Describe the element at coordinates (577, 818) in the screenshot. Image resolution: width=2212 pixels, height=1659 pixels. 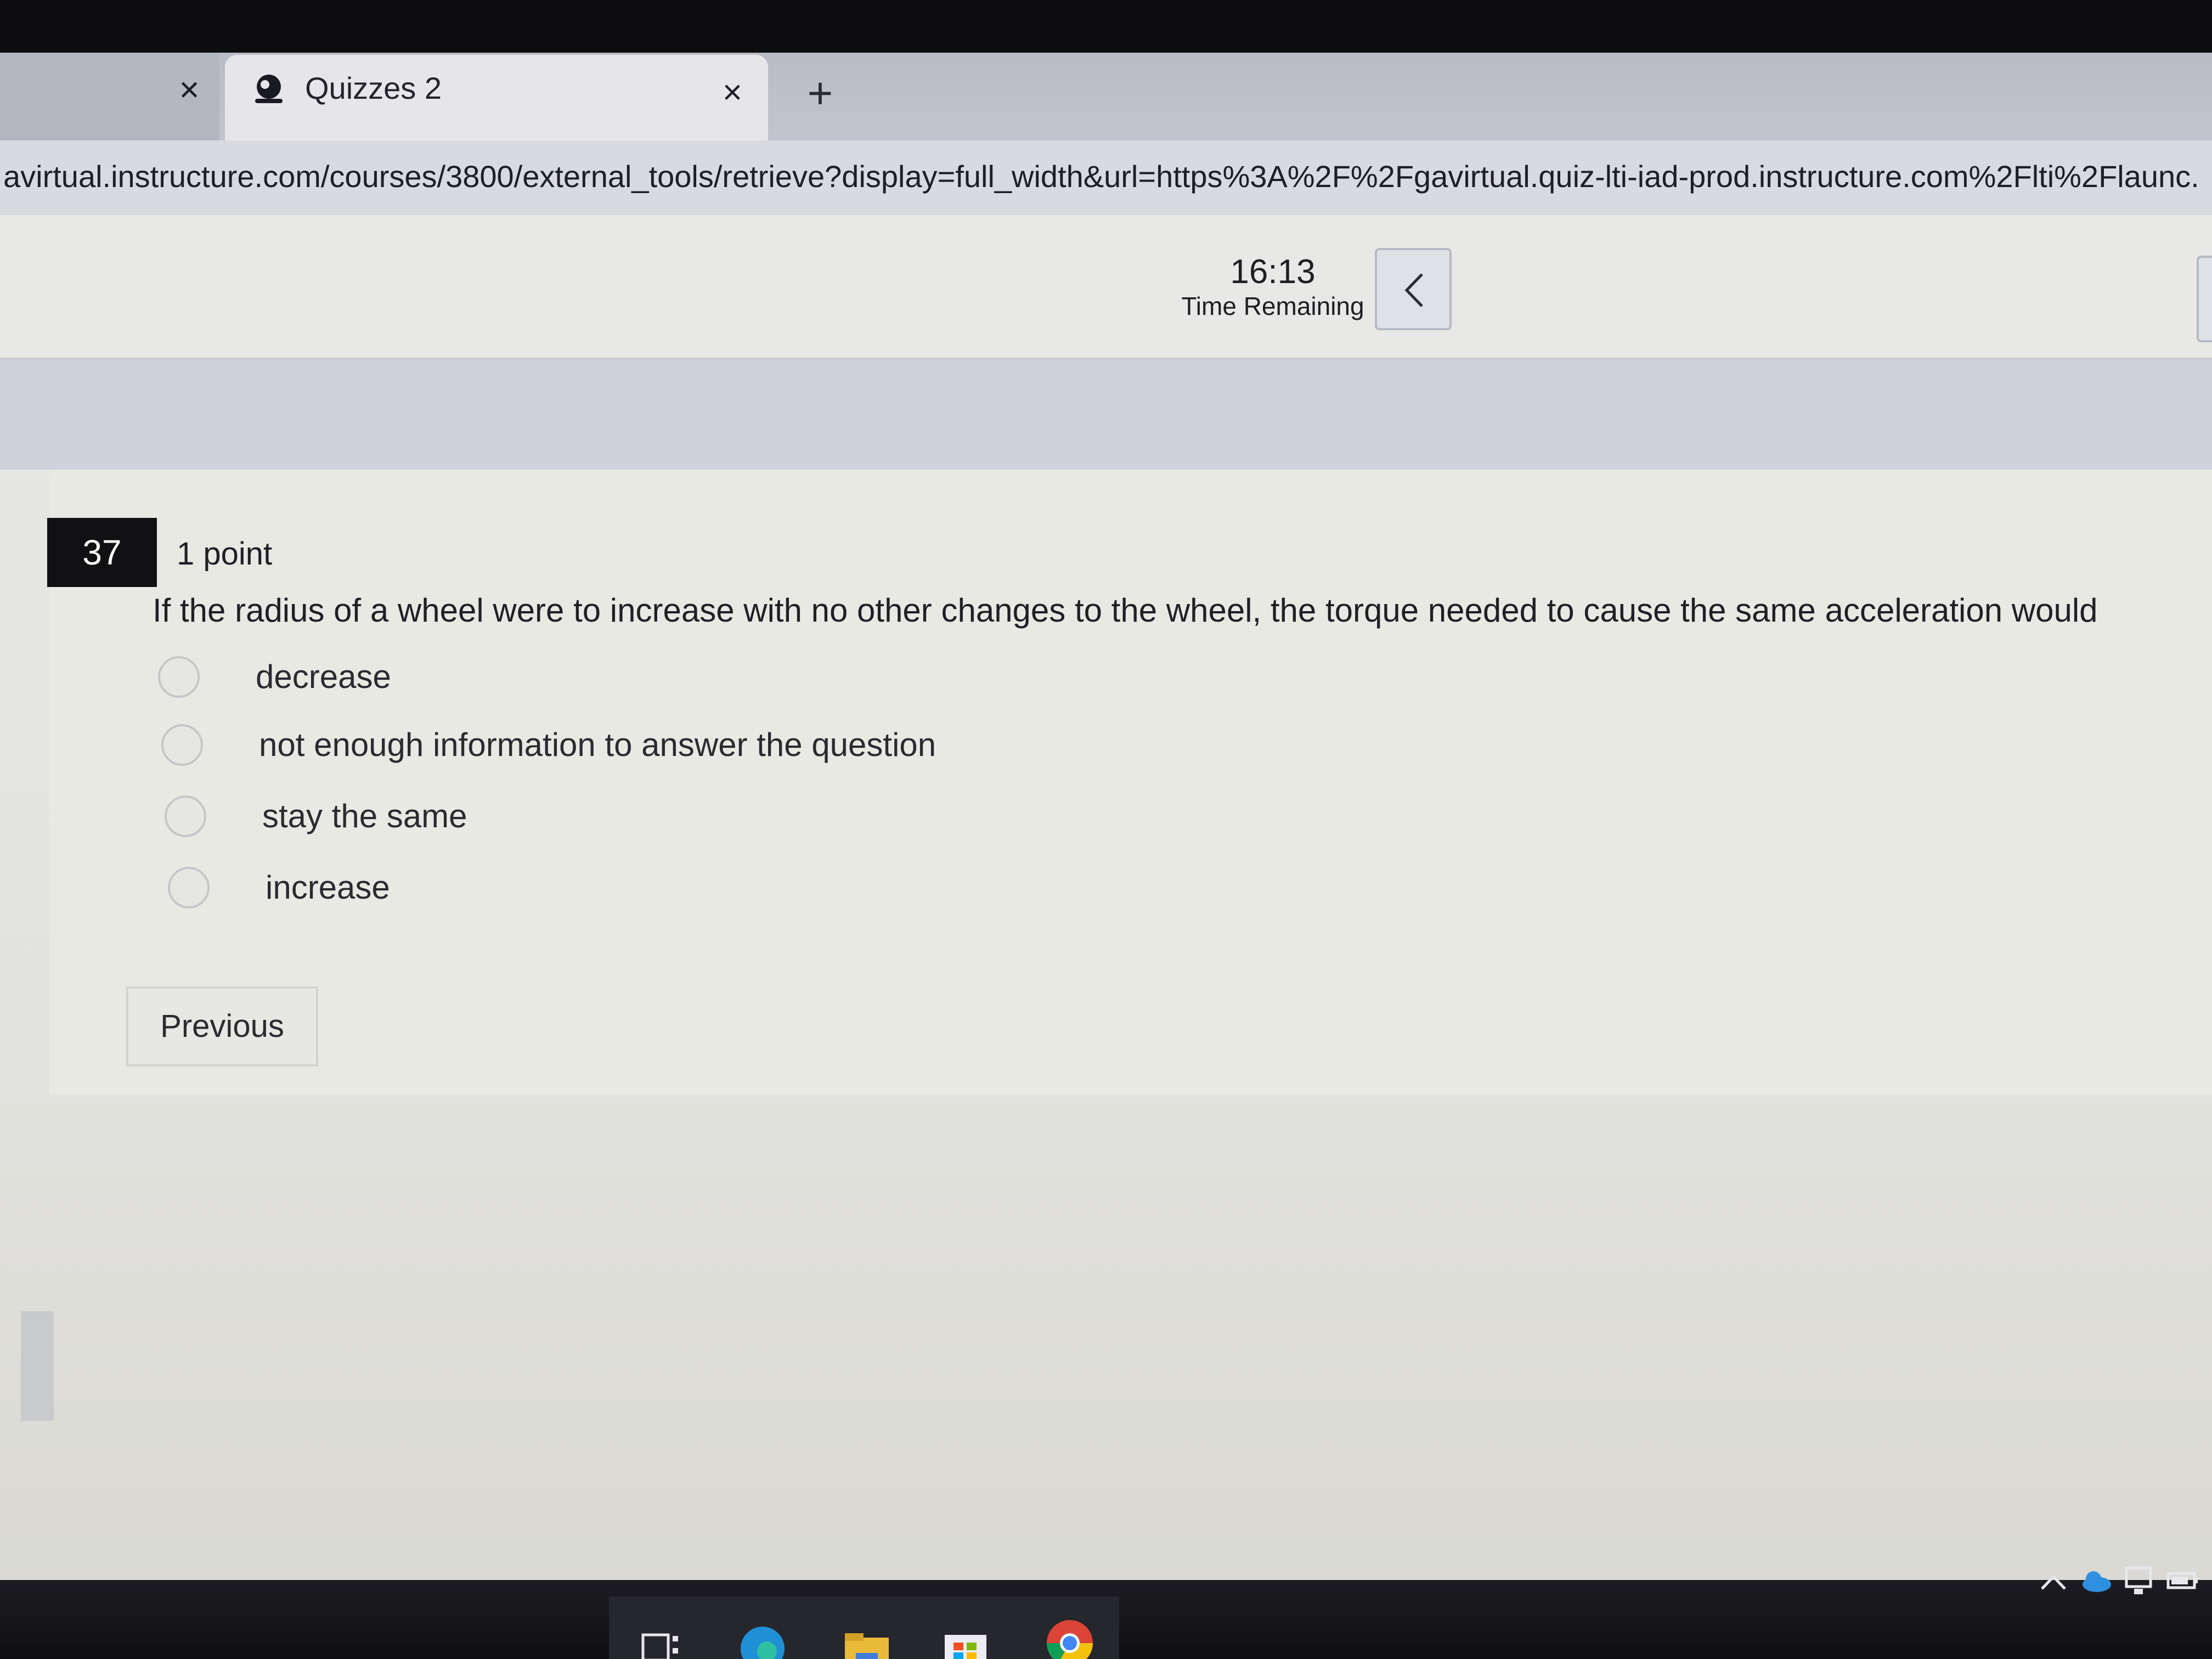
I see `option-stay-the-same: stay the same` at that location.